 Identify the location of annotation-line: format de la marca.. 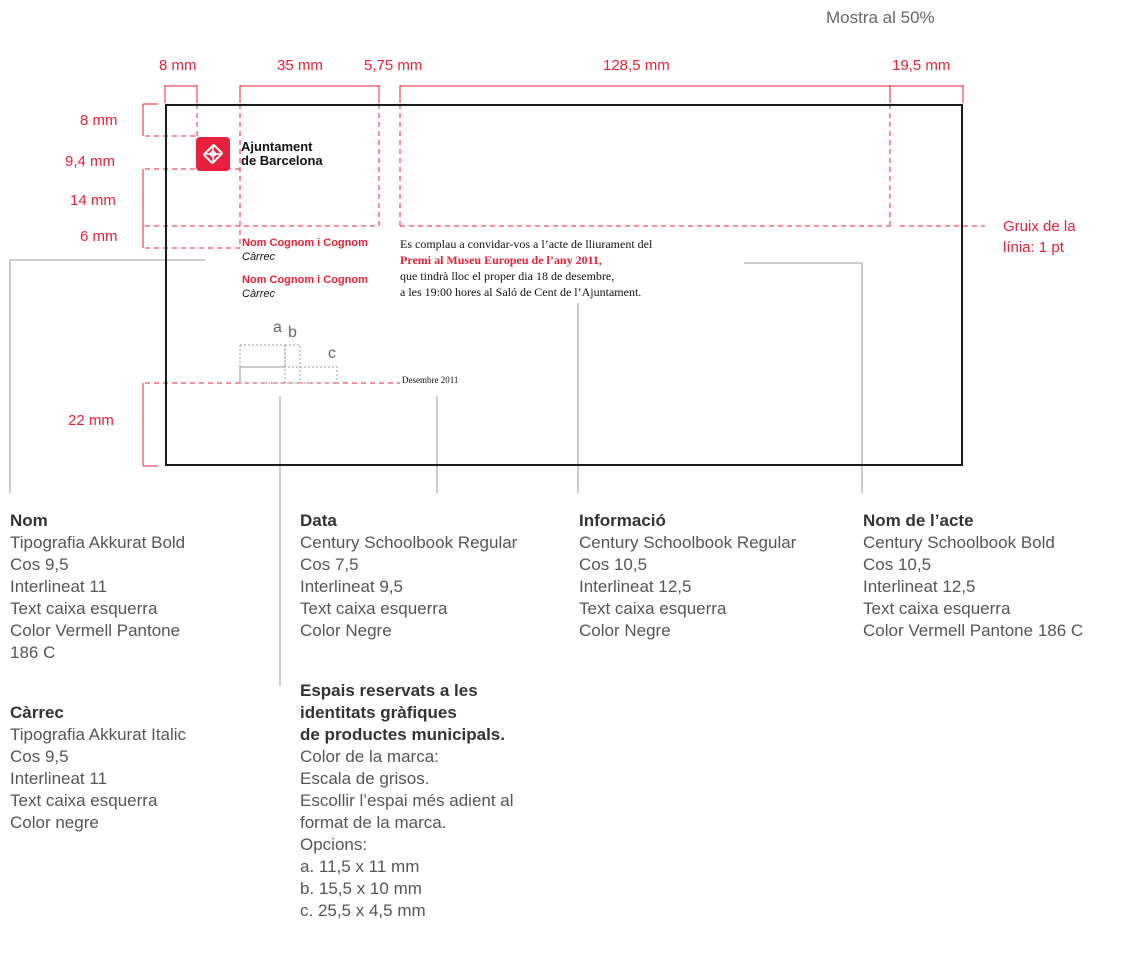
(373, 822).